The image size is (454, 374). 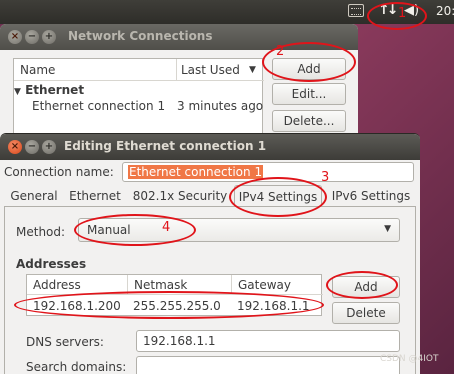 What do you see at coordinates (140, 36) in the screenshot?
I see `window-title: Network Connections` at bounding box center [140, 36].